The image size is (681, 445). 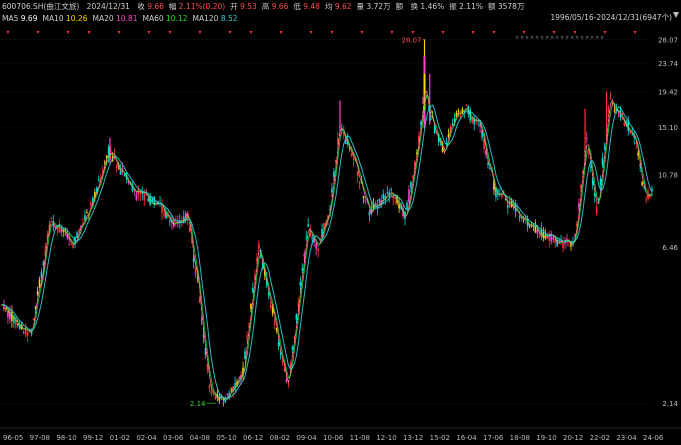 I want to click on x-tick-label: 96-05, so click(x=13, y=438).